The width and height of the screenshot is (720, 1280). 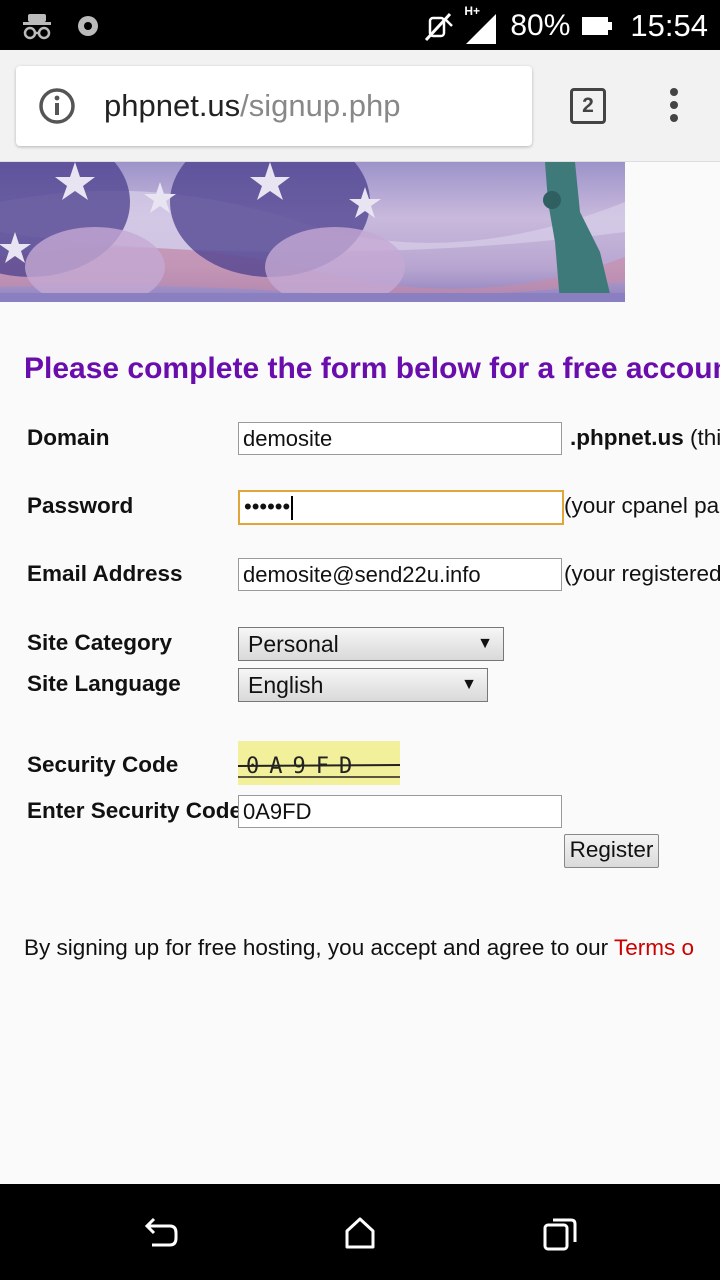 I want to click on url-host: phpnet.us, so click(x=172, y=105).